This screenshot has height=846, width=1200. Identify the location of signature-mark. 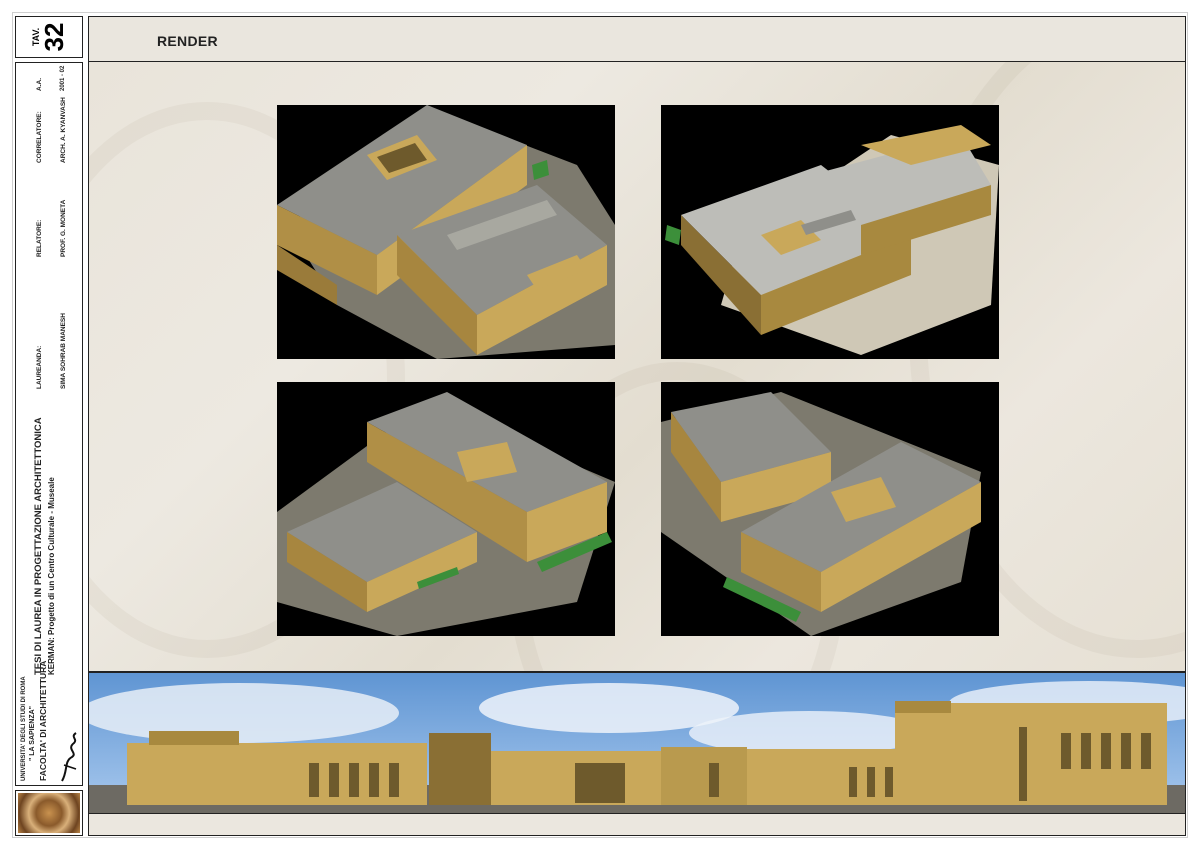
(69, 757).